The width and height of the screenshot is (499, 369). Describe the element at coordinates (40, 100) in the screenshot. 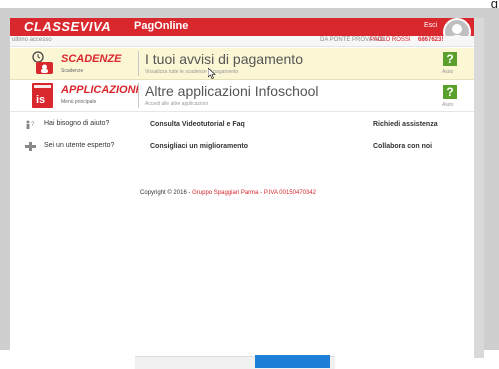

I see `svg-text: is` at that location.